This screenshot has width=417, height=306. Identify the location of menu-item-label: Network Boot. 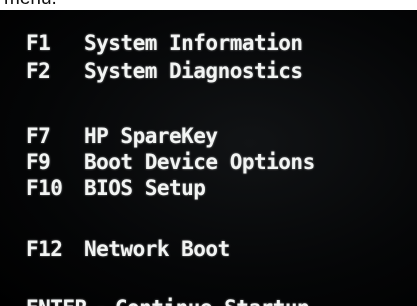
(157, 249).